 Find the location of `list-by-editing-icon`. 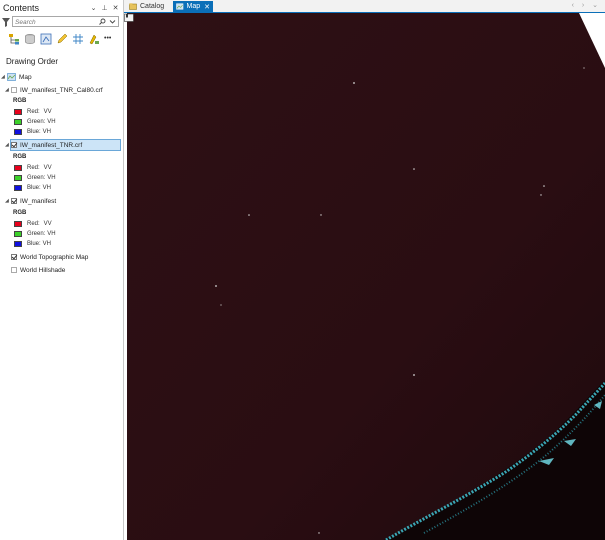

list-by-editing-icon is located at coordinates (62, 39).